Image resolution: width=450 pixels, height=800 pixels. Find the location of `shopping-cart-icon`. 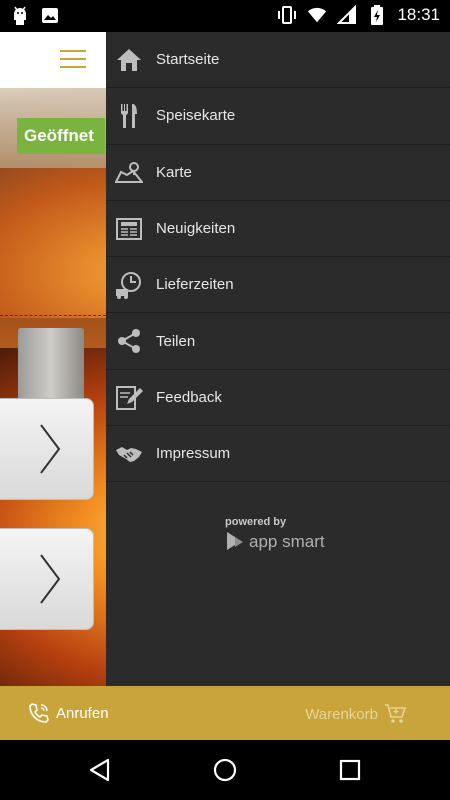

shopping-cart-icon is located at coordinates (395, 713).